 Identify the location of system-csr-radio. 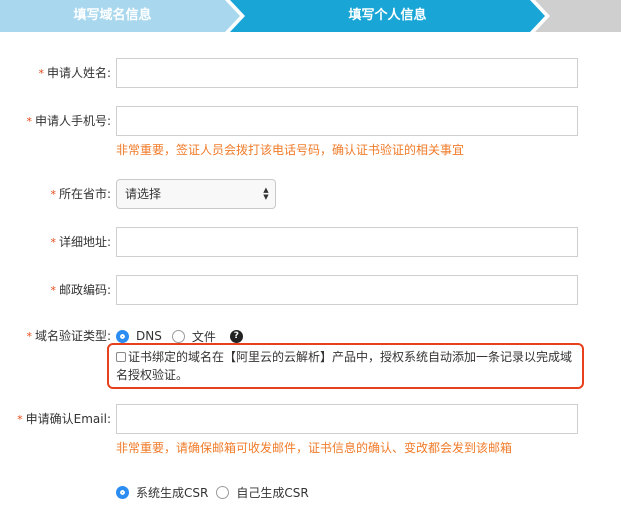
(122, 492).